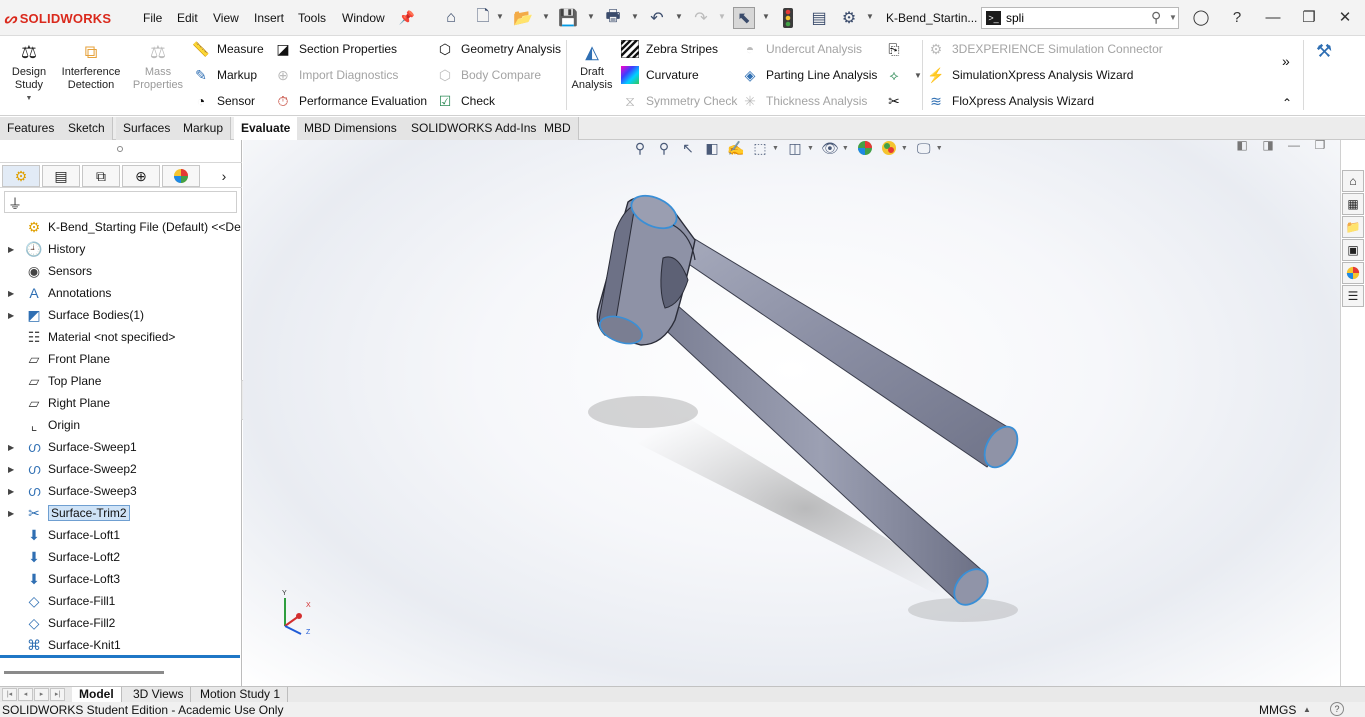  Describe the element at coordinates (474, 128) in the screenshot. I see `tab-solidworks-add-ins: SOLIDWORKS Add-Ins` at that location.